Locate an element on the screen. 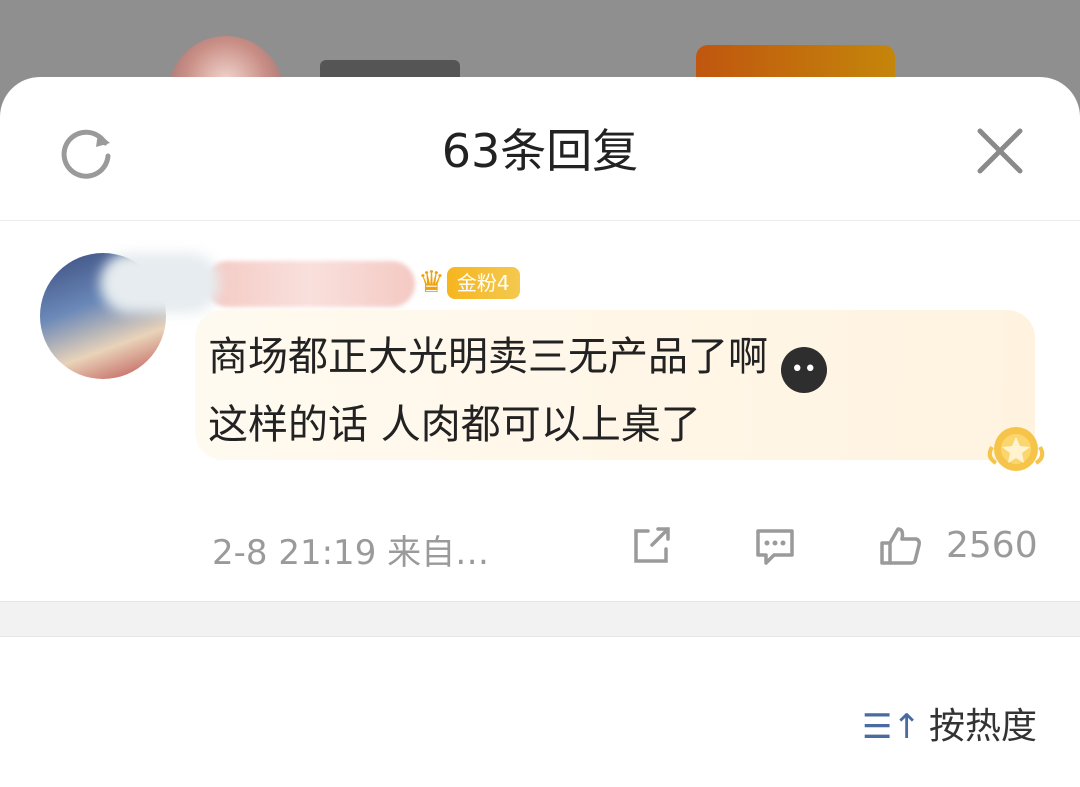 This screenshot has height=787, width=1080. sort-by-heat-button: ☰↑ 按热度 is located at coordinates (949, 723).